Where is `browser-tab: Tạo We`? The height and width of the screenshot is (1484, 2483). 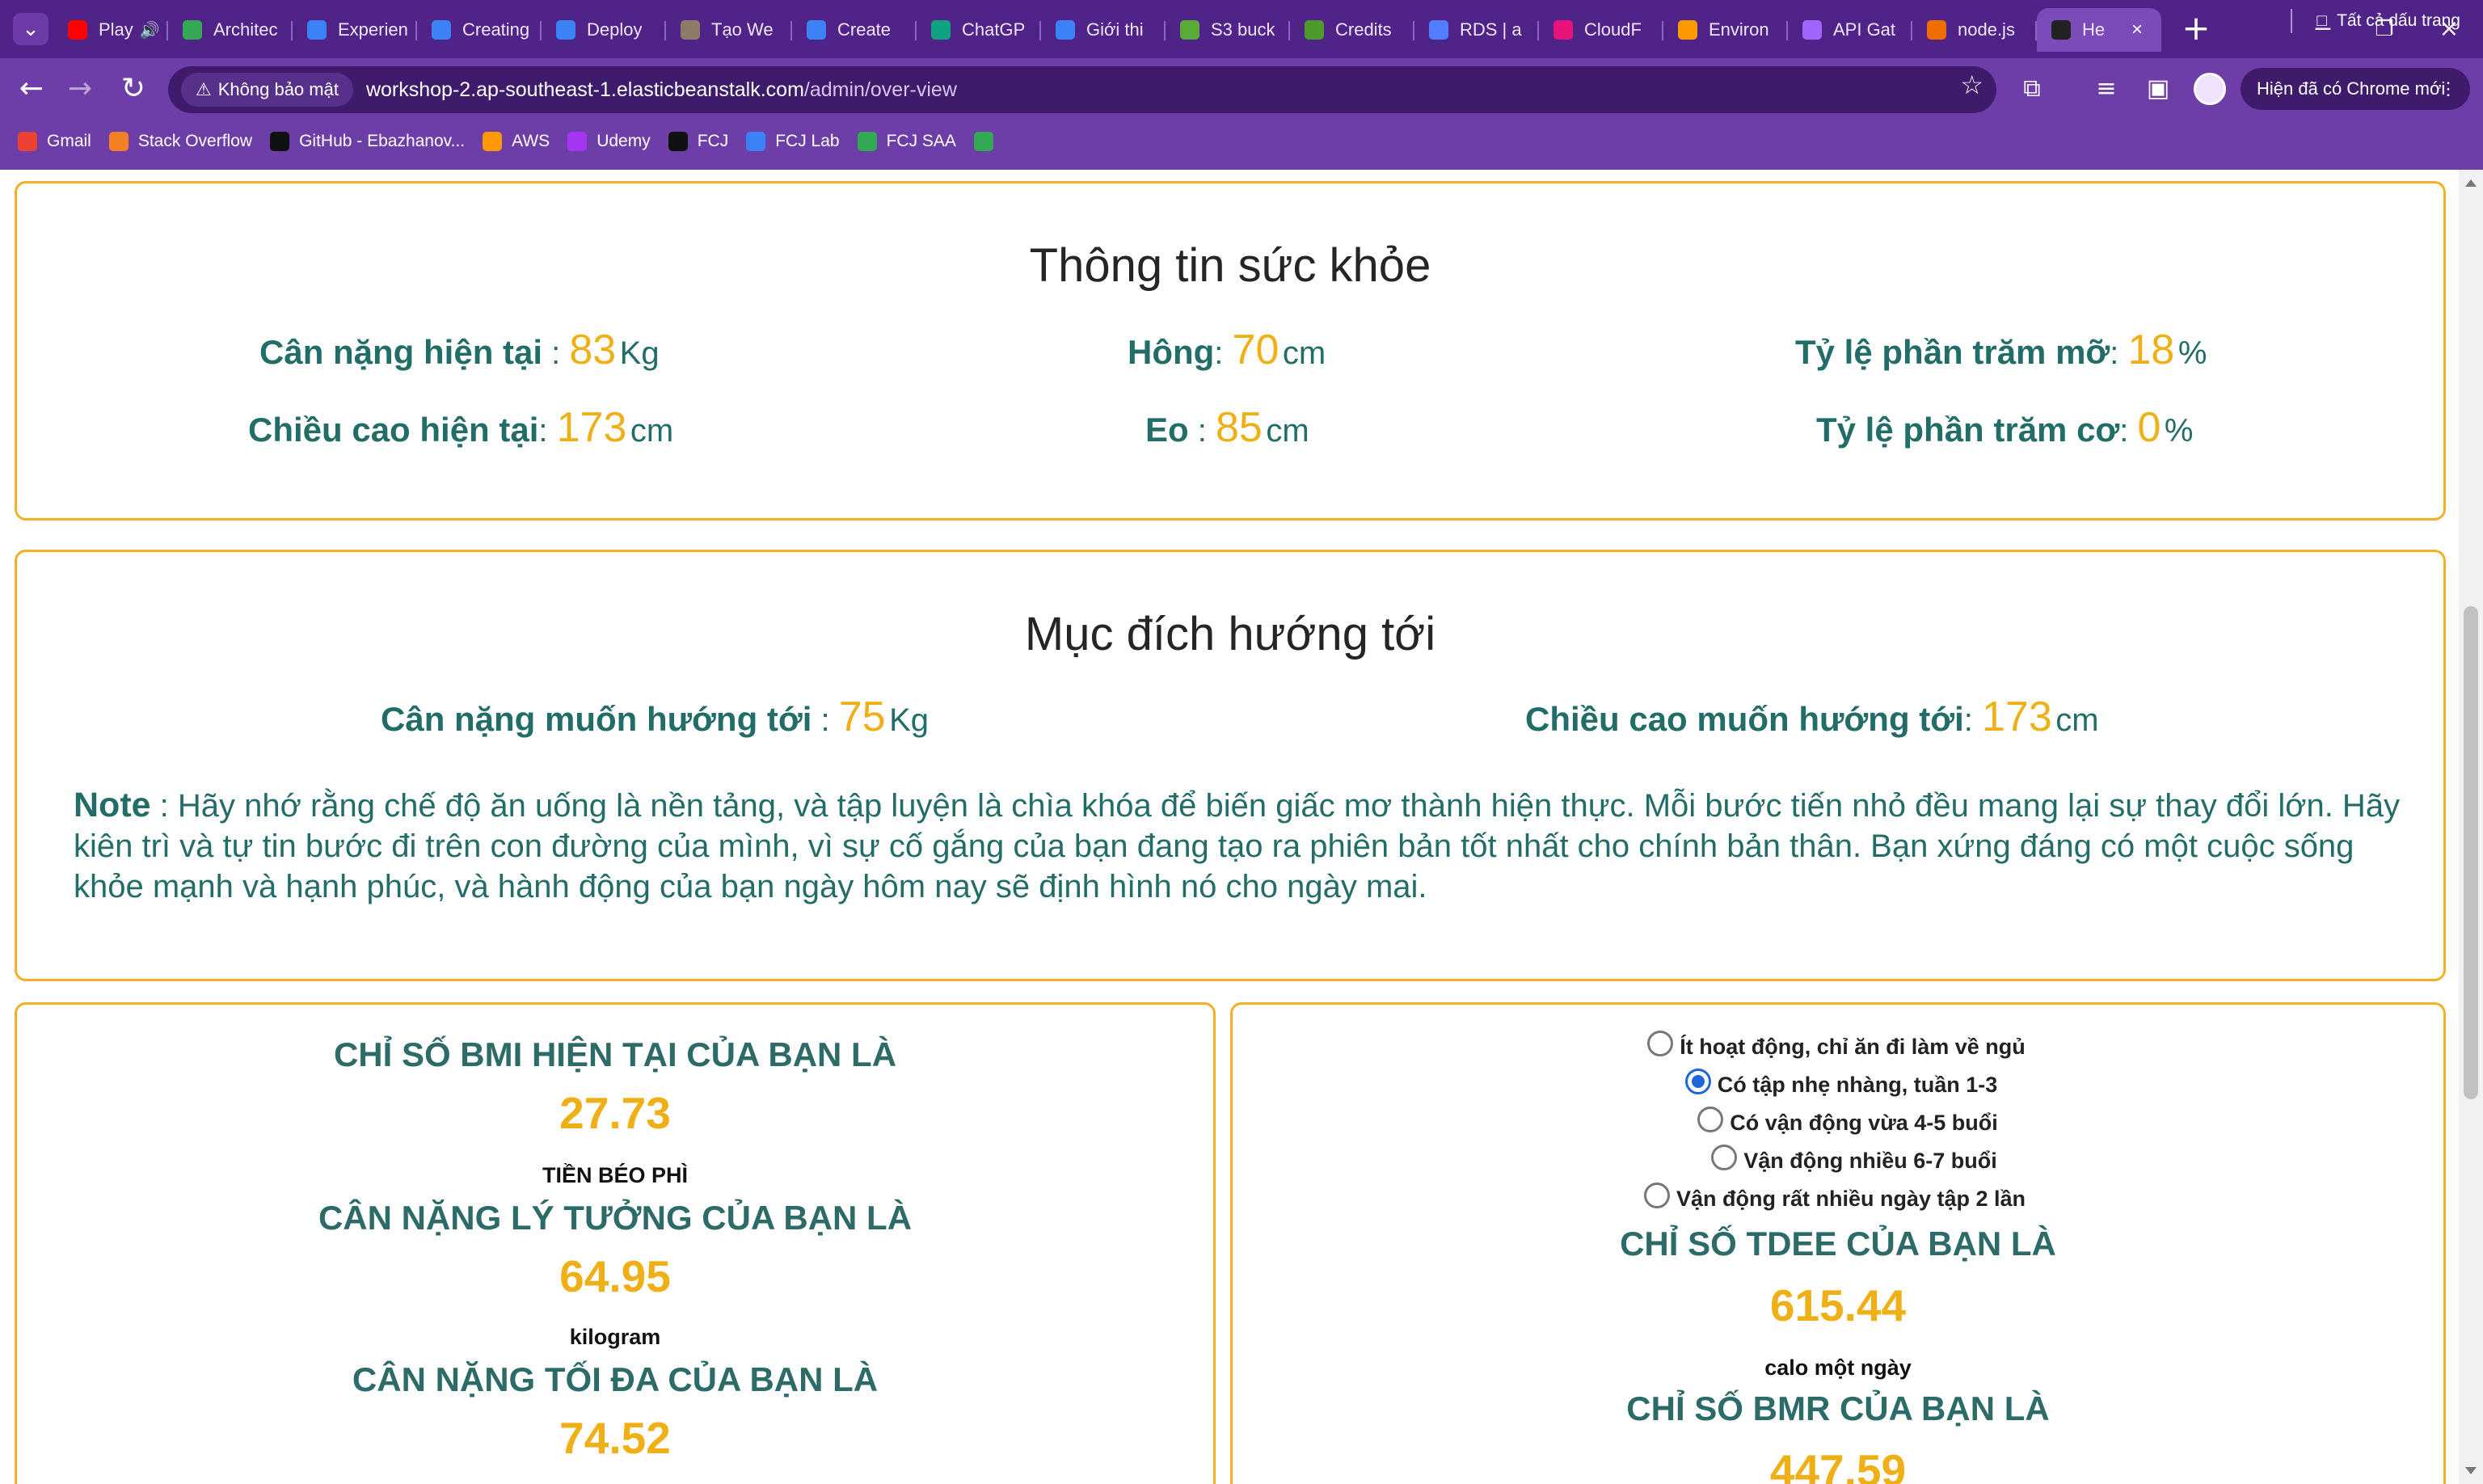 browser-tab: Tạo We is located at coordinates (729, 30).